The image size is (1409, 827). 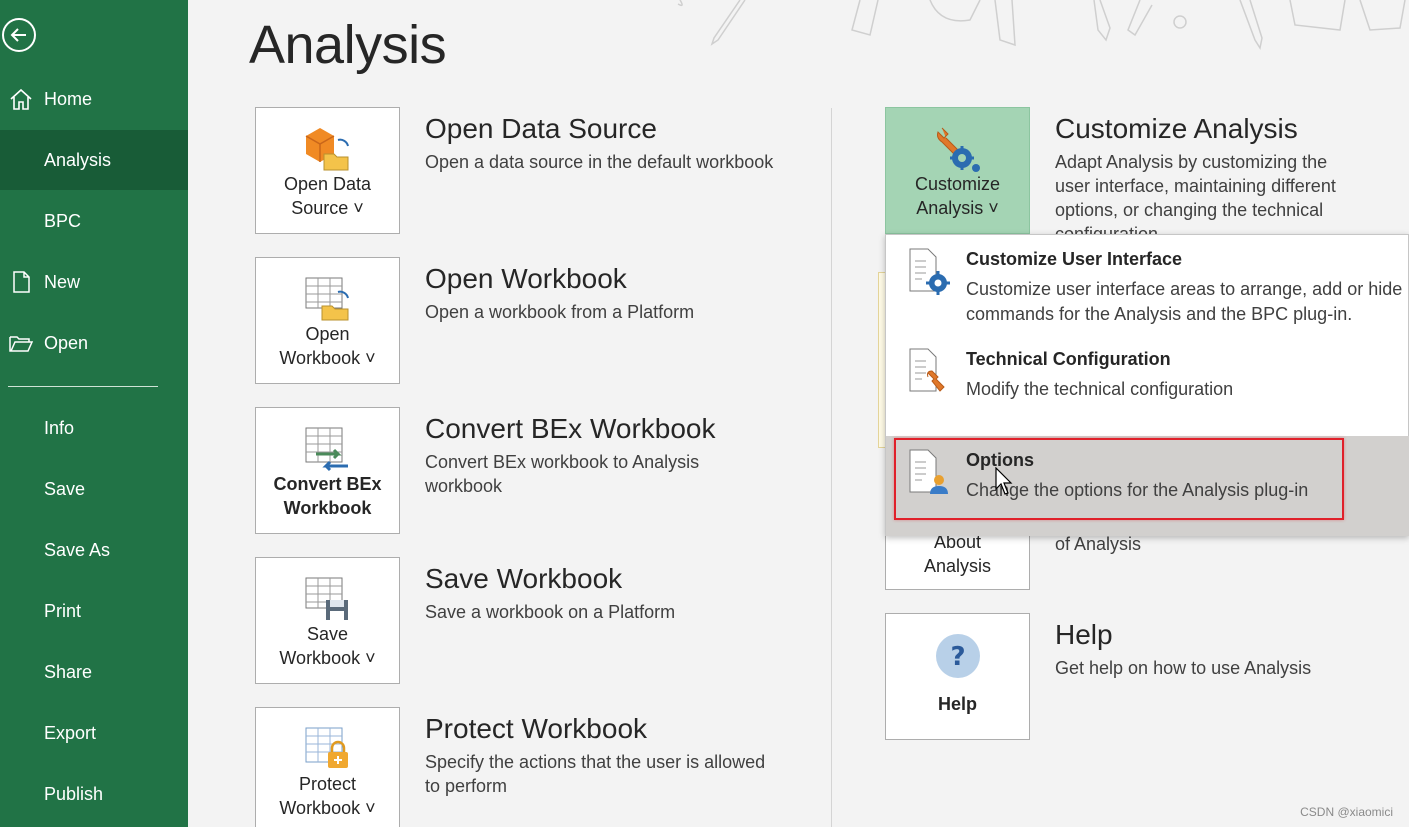 I want to click on sidebar-item-label: BPC, so click(x=63, y=220).